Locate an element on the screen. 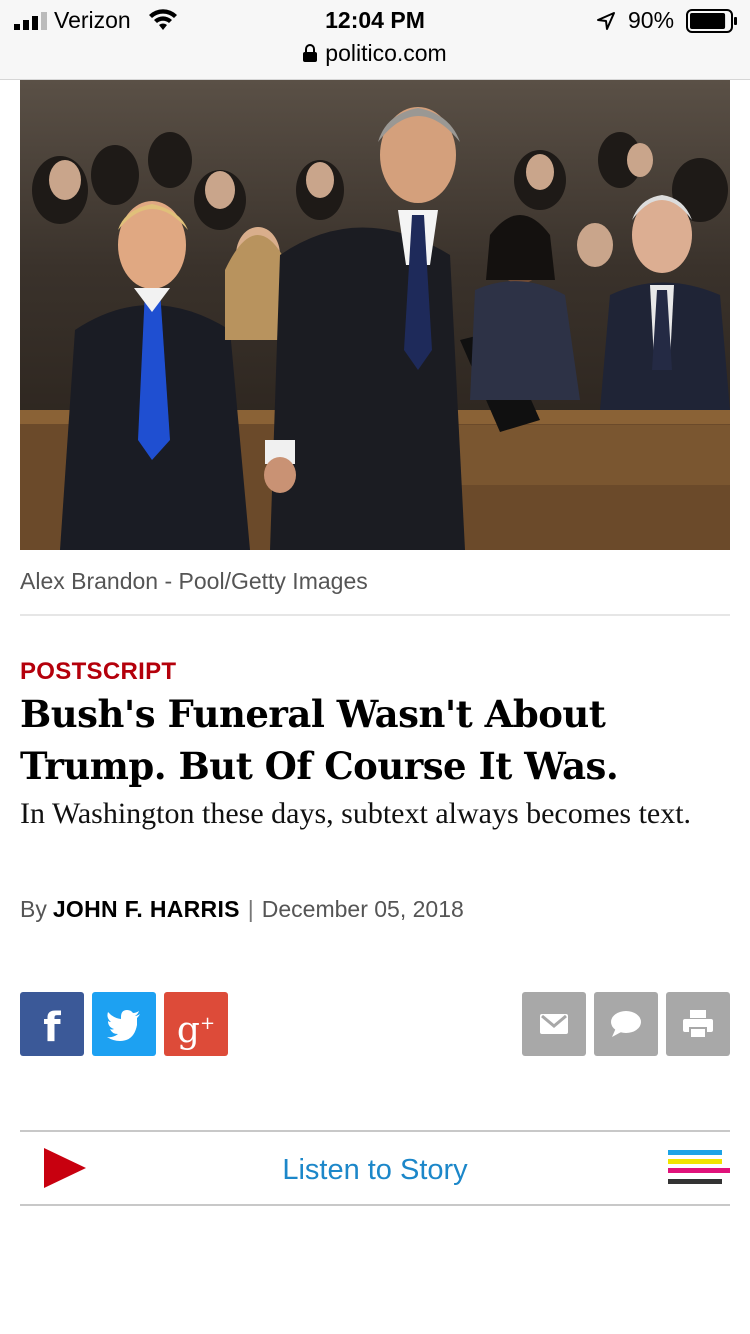 The width and height of the screenshot is (750, 1334). photo-credit: Alex Brandon - Pool/Getty Images is located at coordinates (194, 581).